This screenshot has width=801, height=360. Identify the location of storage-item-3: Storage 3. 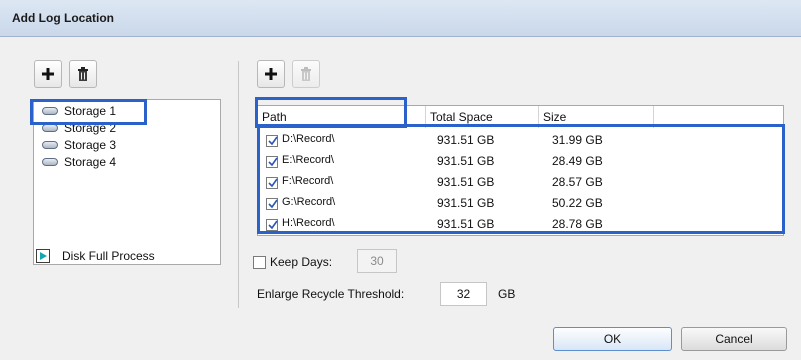
(79, 145).